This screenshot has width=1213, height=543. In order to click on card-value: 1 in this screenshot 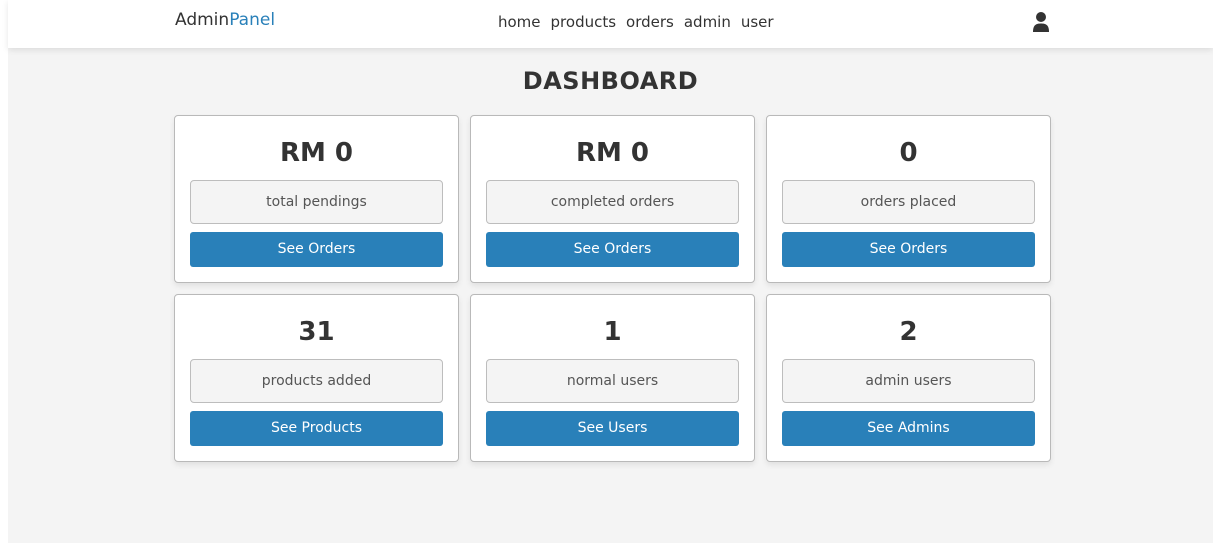, I will do `click(612, 332)`.